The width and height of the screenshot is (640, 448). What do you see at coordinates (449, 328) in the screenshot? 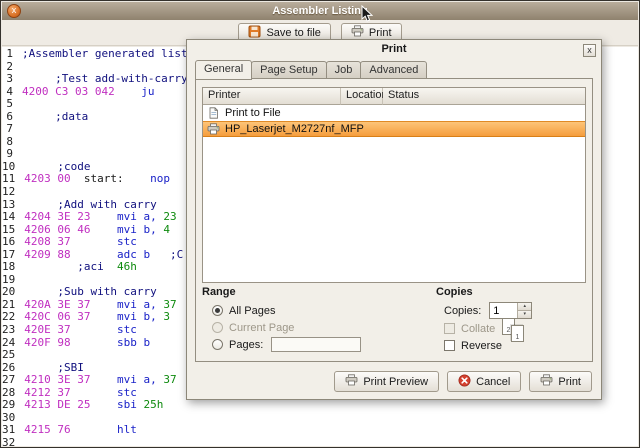
I see `collate-checkbox` at bounding box center [449, 328].